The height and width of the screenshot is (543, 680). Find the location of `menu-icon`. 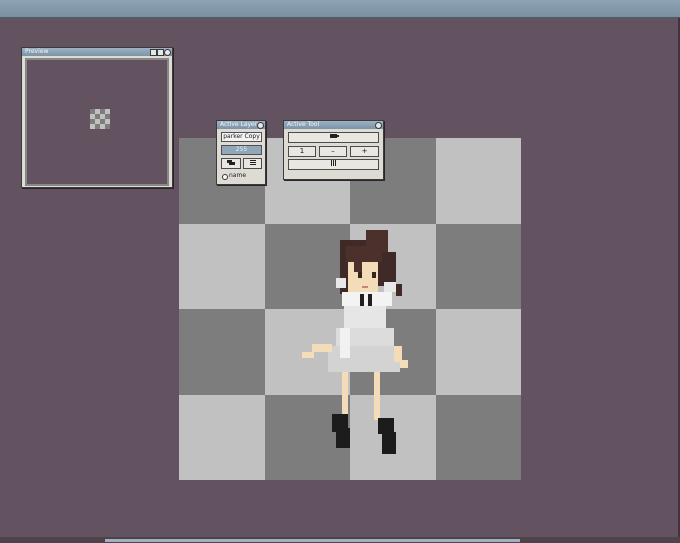

menu-icon is located at coordinates (252, 163).